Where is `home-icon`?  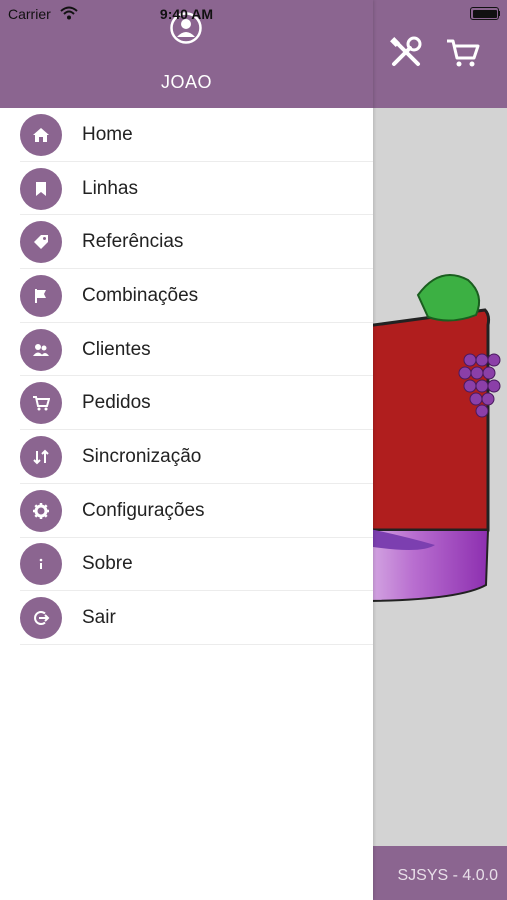
home-icon is located at coordinates (41, 134).